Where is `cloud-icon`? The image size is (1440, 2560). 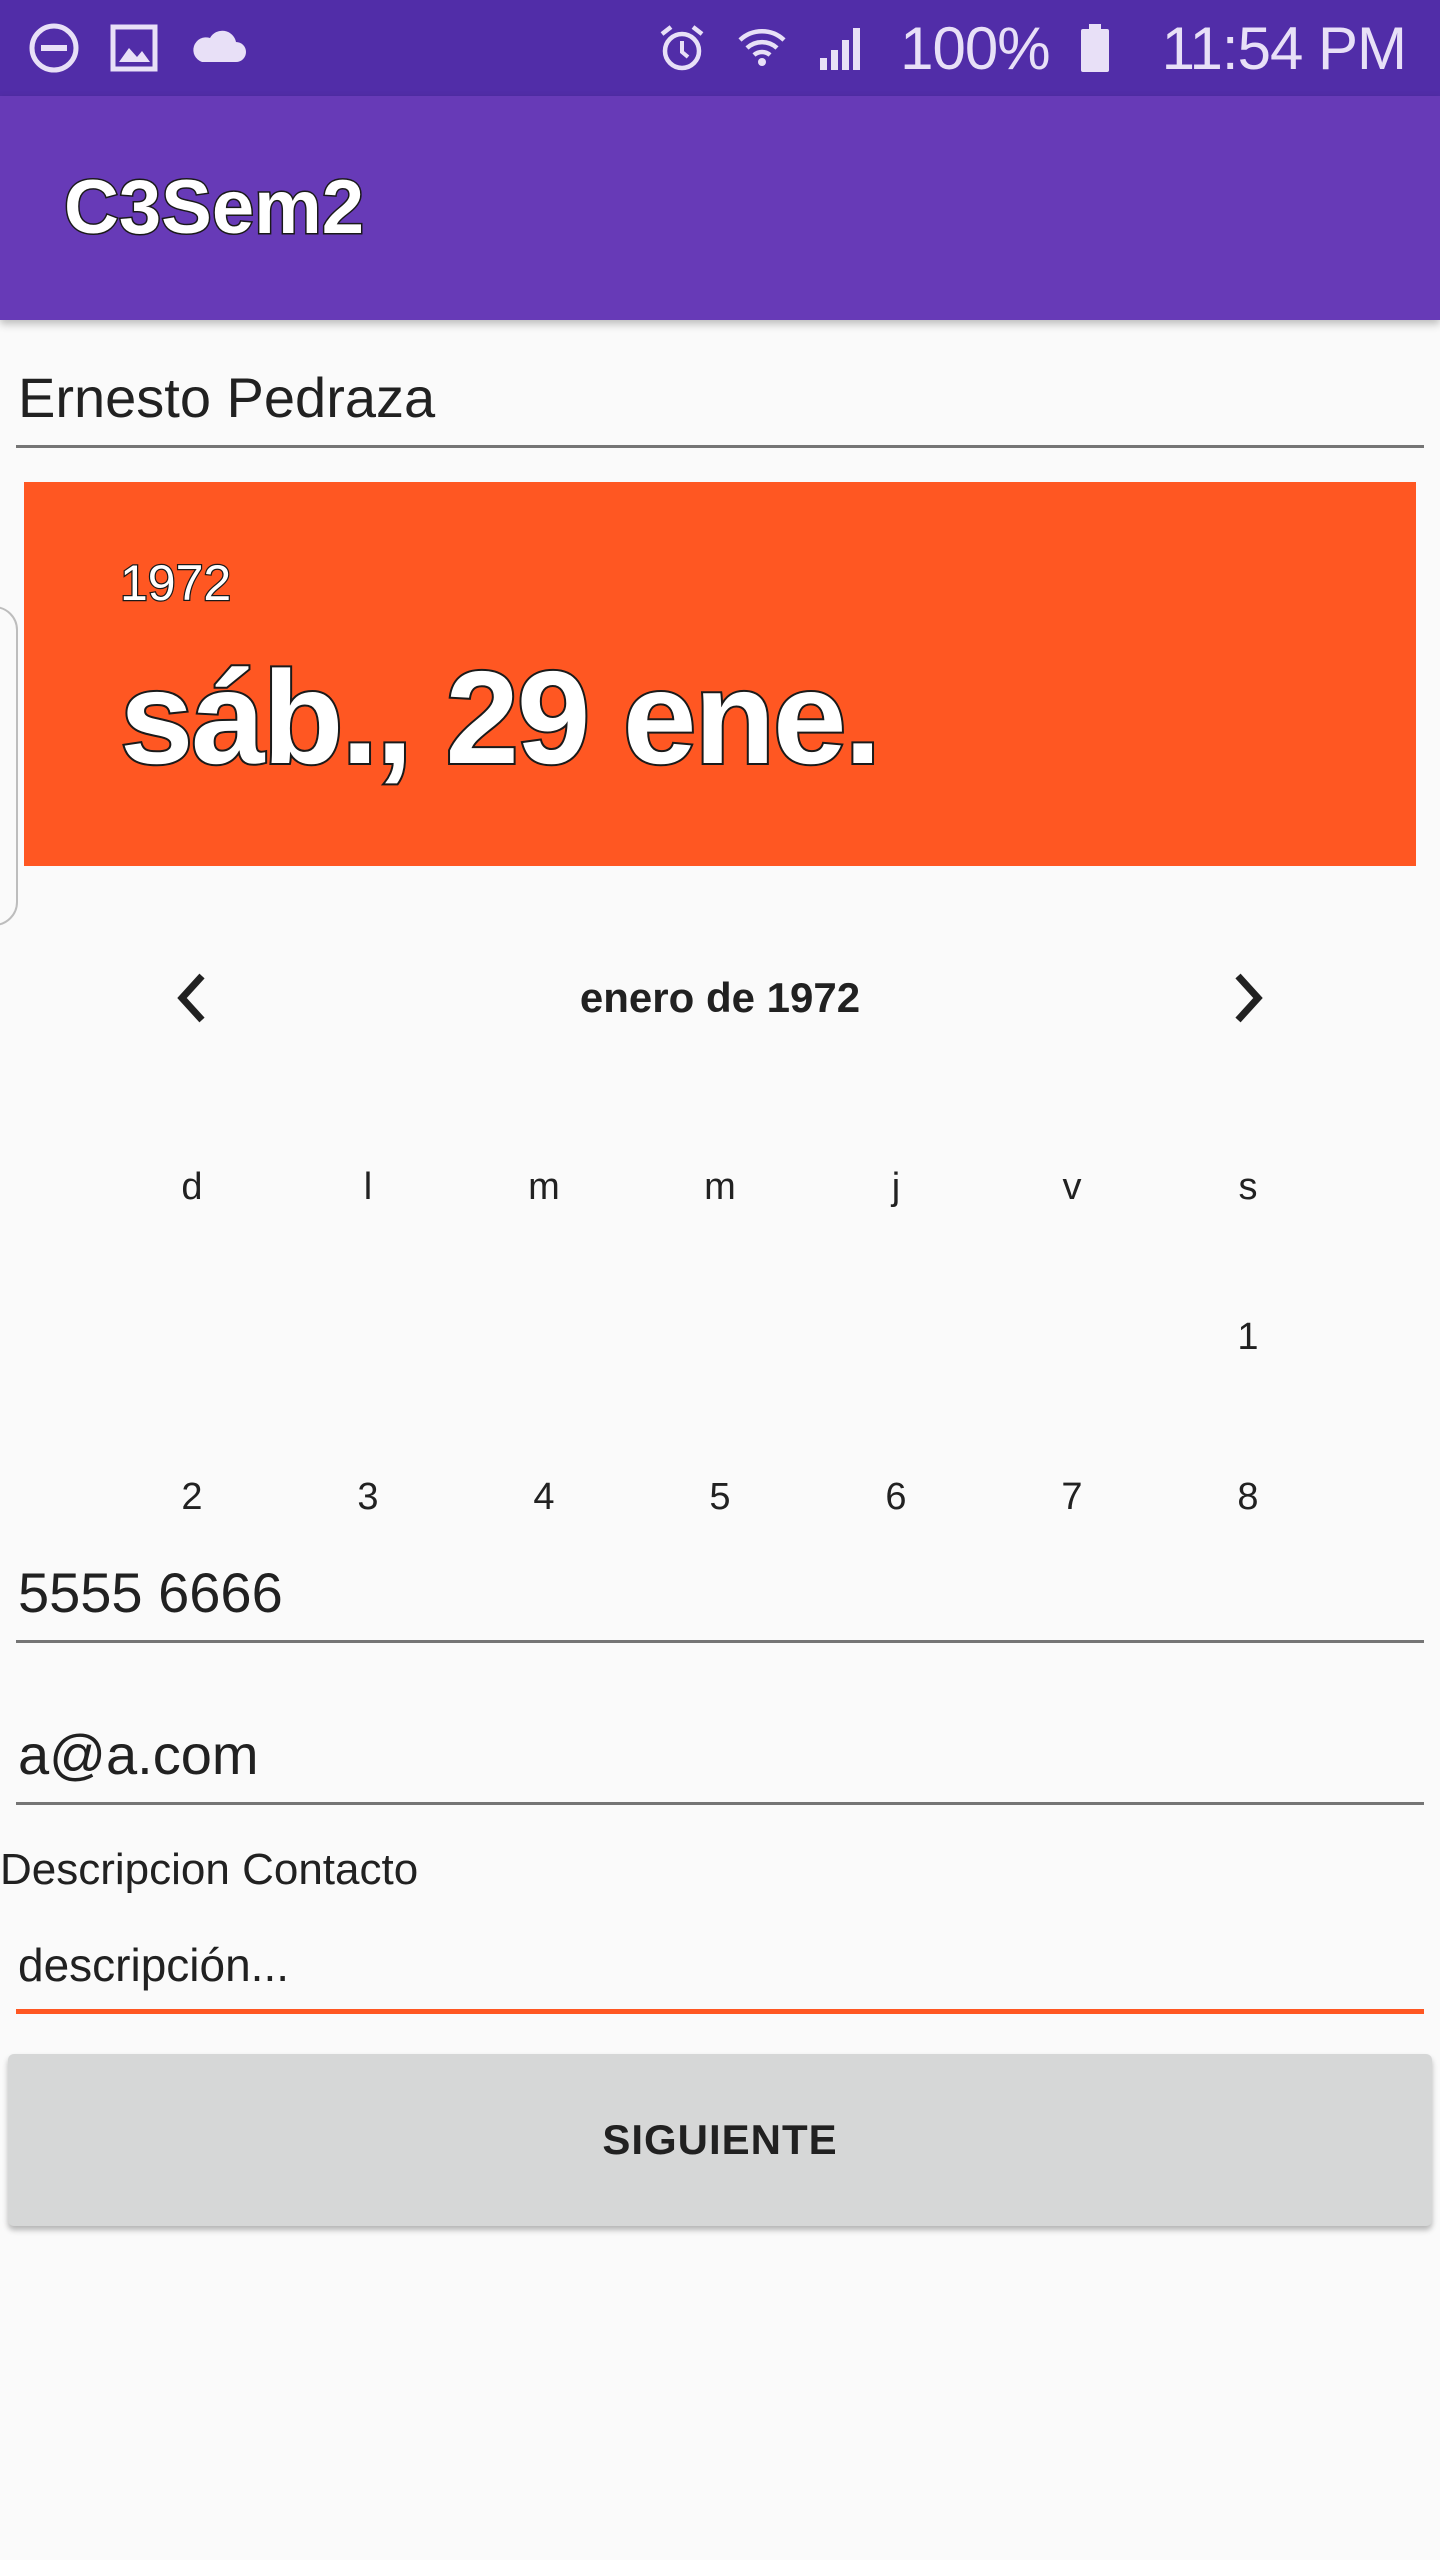
cloud-icon is located at coordinates (218, 48).